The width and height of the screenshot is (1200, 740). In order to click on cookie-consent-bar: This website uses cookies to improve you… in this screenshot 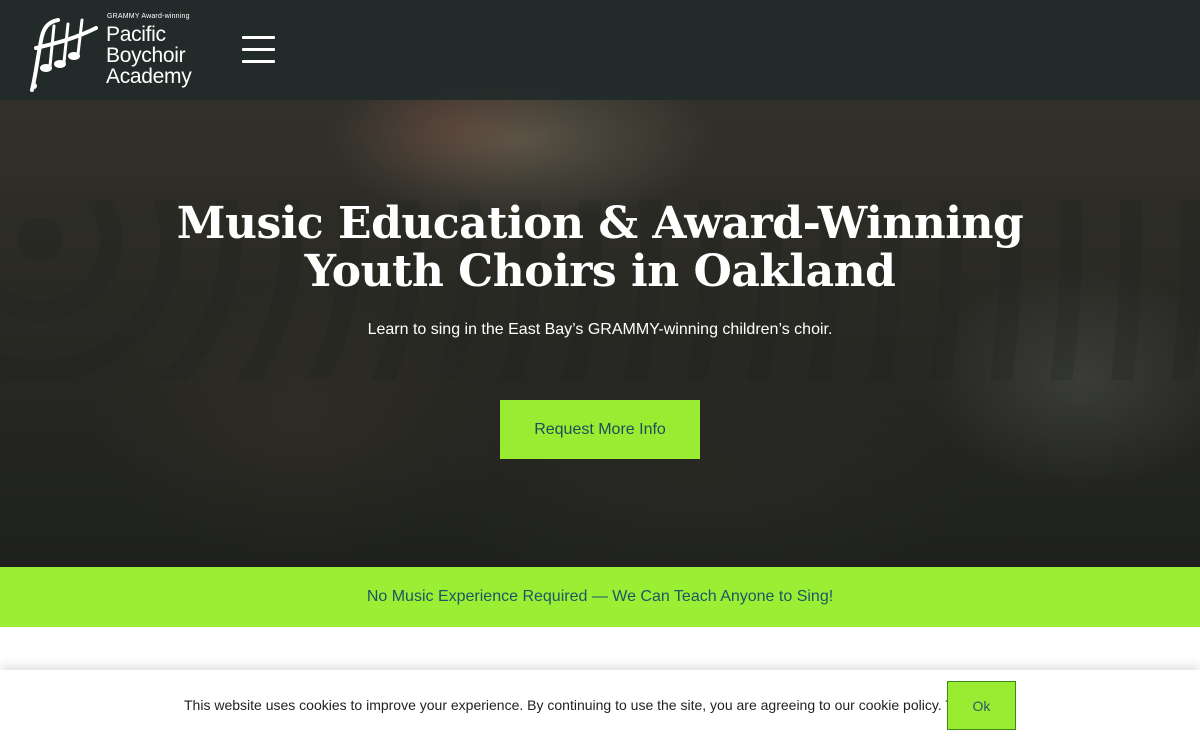, I will do `click(600, 705)`.